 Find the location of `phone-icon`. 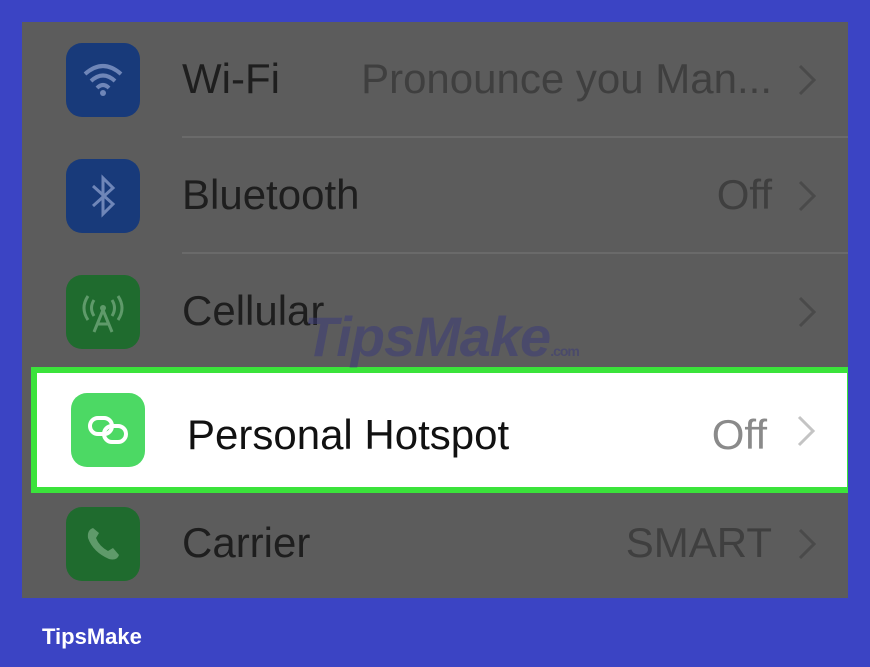

phone-icon is located at coordinates (103, 544).